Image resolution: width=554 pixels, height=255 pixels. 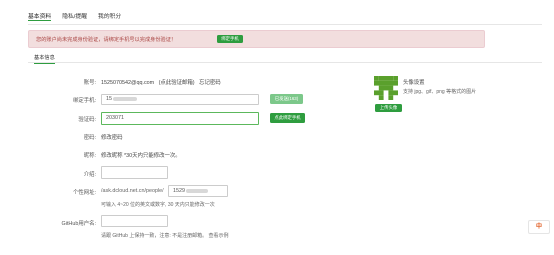 I want to click on change-password-link: 修改密码, so click(x=112, y=137).